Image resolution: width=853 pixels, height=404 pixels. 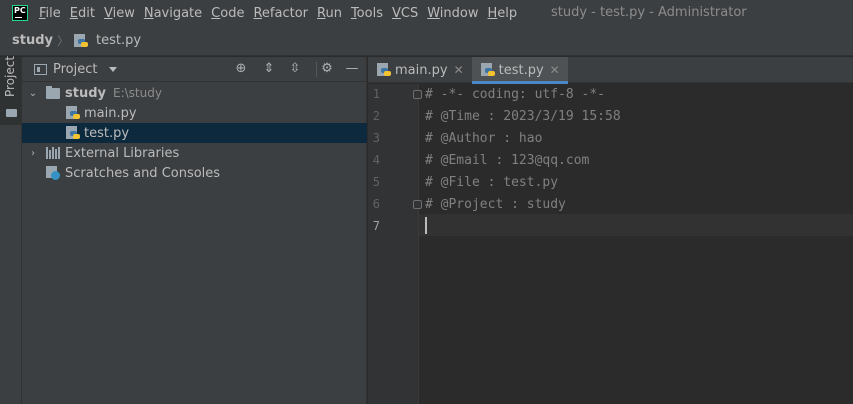 I want to click on library-icon, so click(x=53, y=153).